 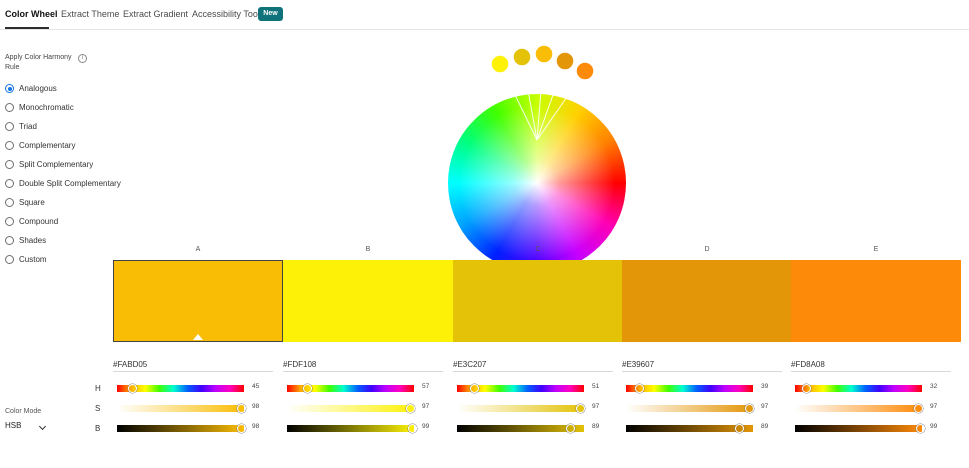 What do you see at coordinates (31, 14) in the screenshot?
I see `tab-color-wheel: Color Wheel` at bounding box center [31, 14].